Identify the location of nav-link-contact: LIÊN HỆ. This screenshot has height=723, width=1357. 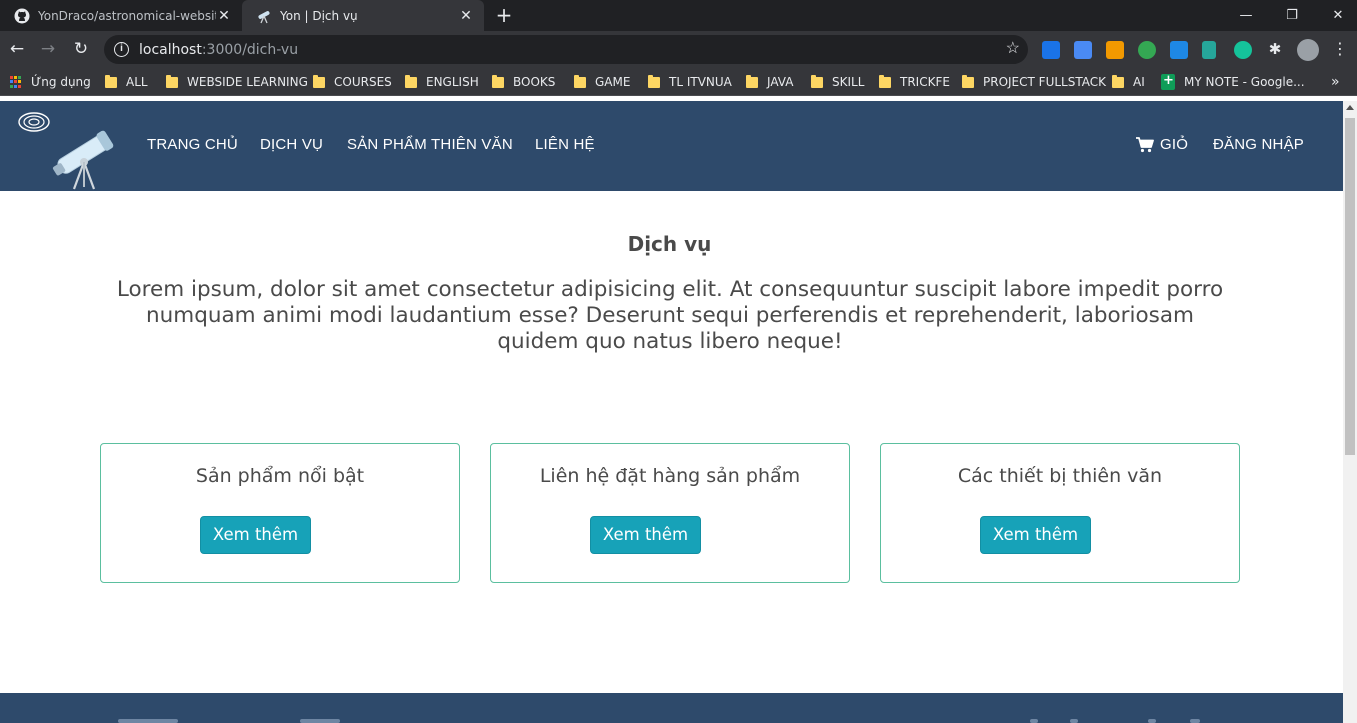
(565, 144).